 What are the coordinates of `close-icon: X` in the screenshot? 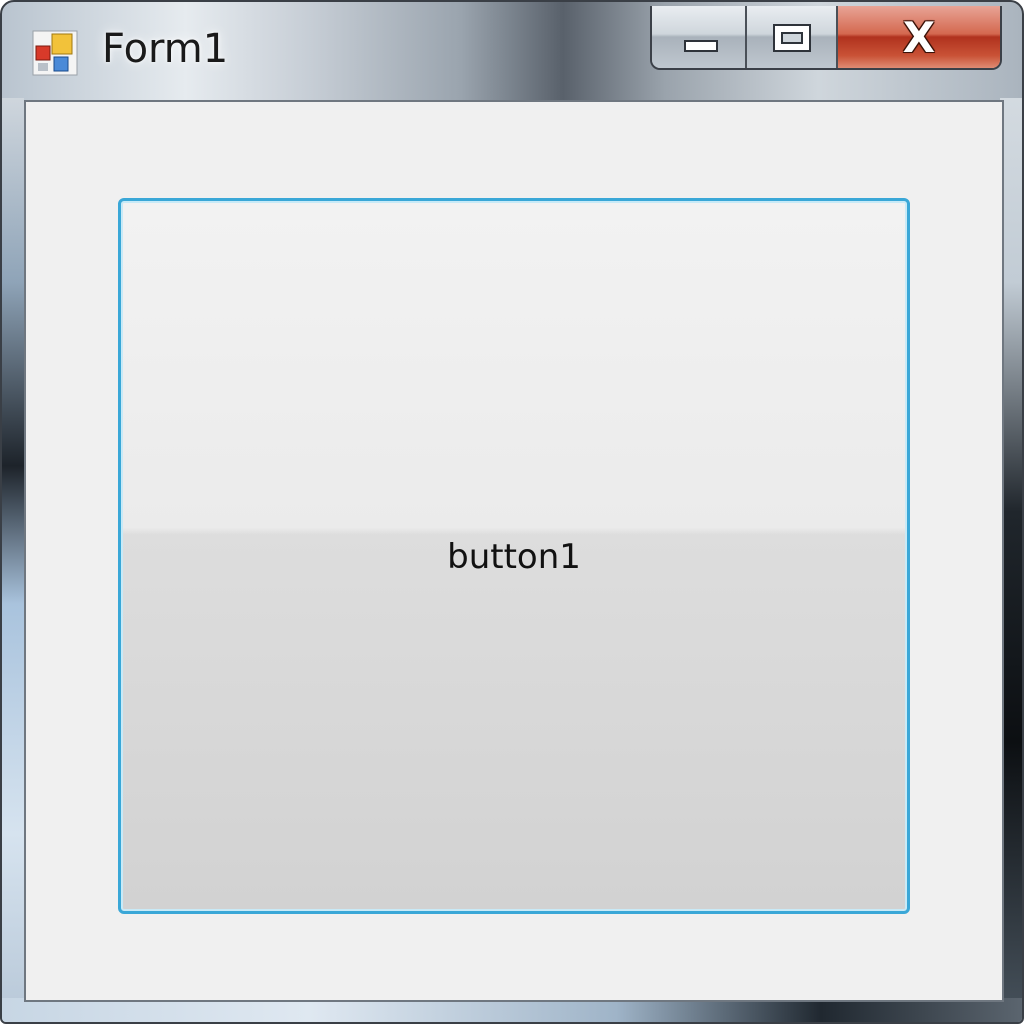 It's located at (919, 37).